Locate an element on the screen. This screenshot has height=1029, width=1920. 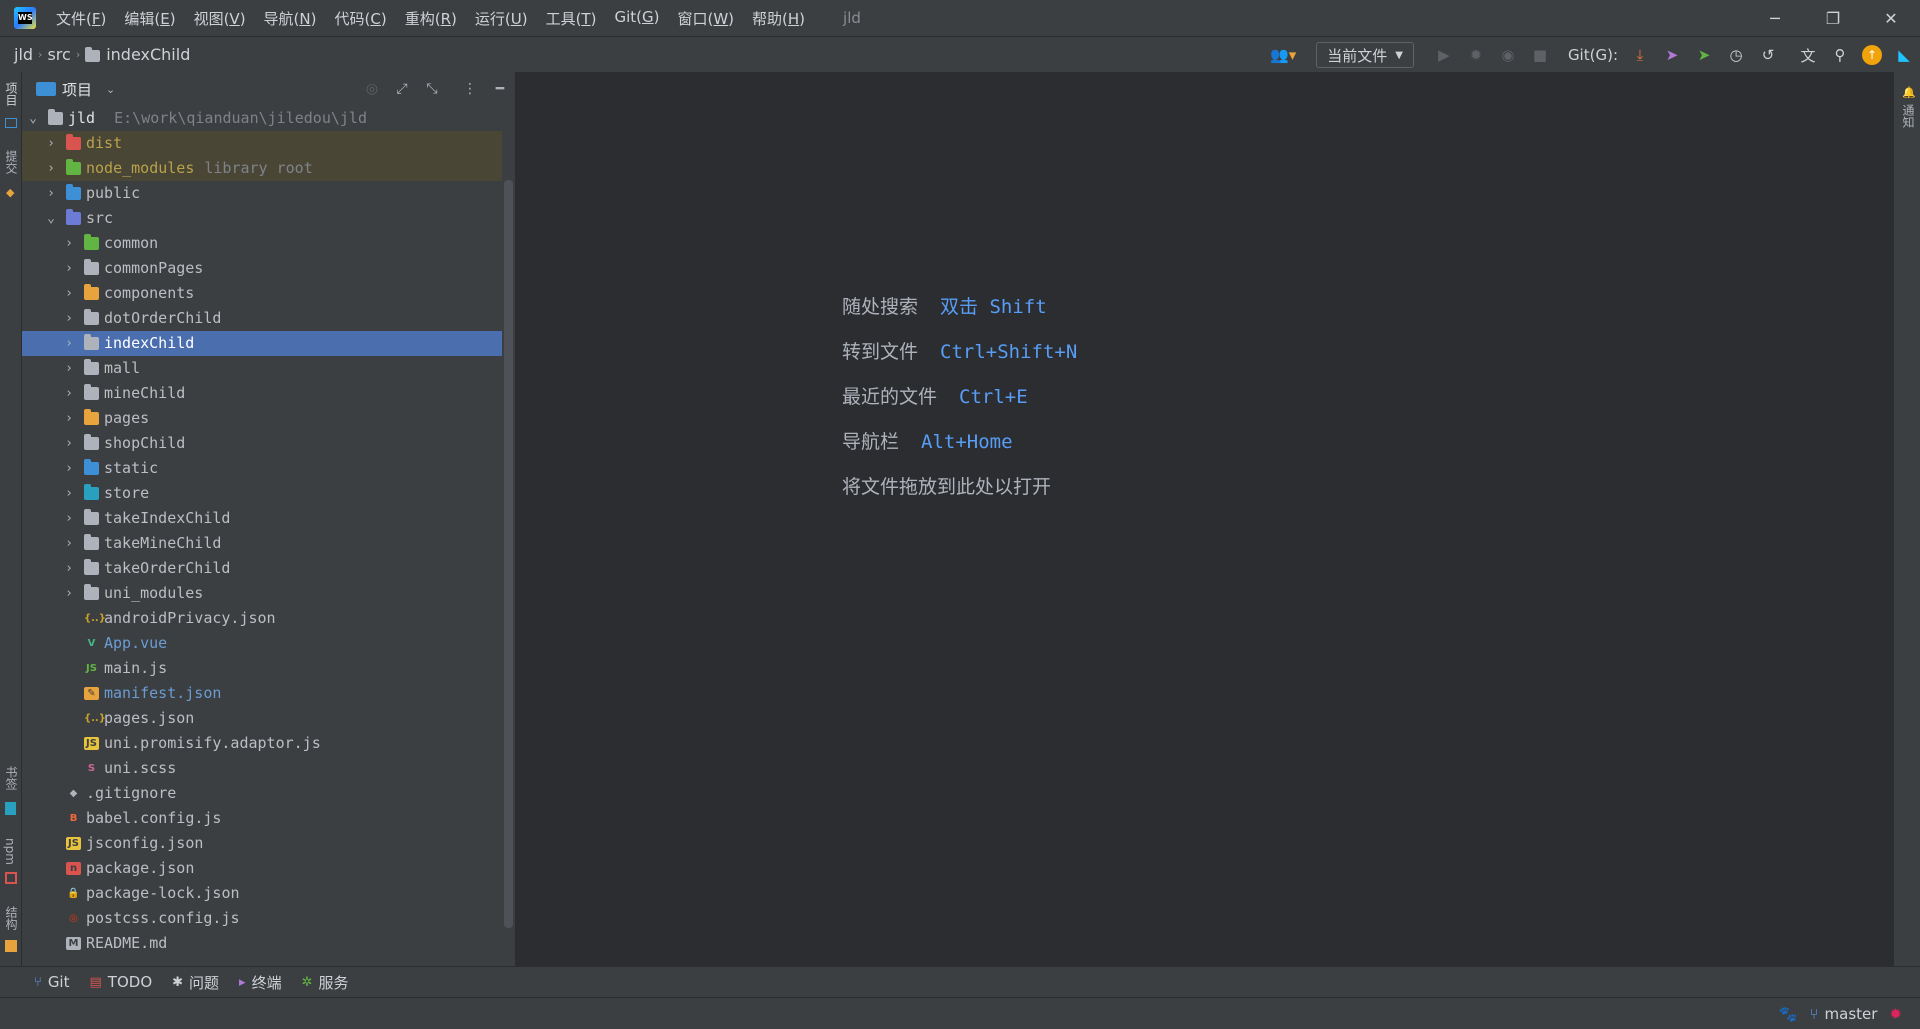
tree-file-row: {..} pages.json is located at coordinates (262, 718).